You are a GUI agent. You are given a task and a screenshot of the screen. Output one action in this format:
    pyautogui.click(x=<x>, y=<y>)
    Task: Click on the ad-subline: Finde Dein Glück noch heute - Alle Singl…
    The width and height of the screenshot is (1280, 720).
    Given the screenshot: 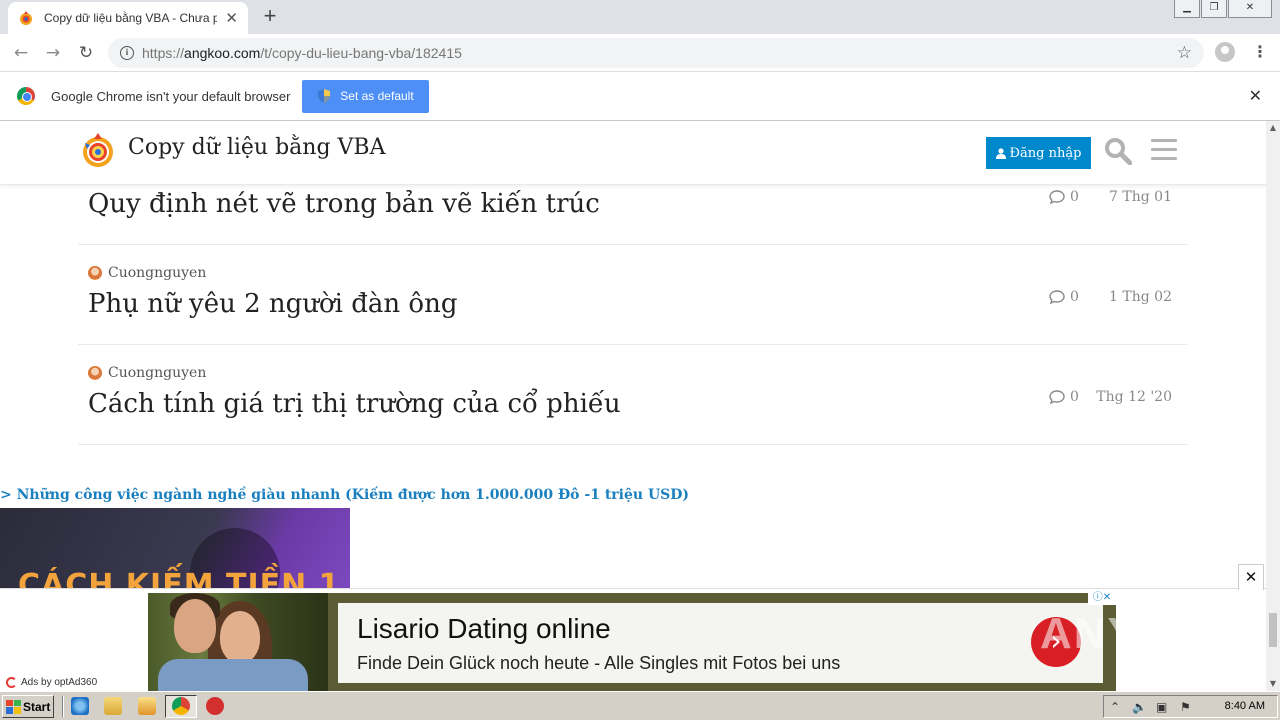 What is the action you would take?
    pyautogui.click(x=599, y=663)
    